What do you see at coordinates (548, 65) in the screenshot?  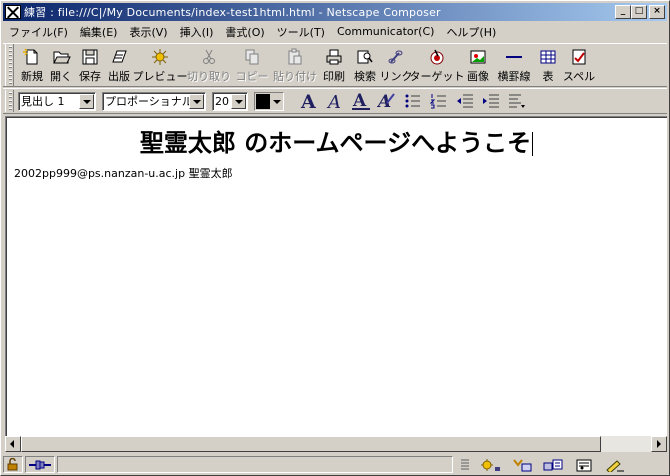 I see `table-button: 表` at bounding box center [548, 65].